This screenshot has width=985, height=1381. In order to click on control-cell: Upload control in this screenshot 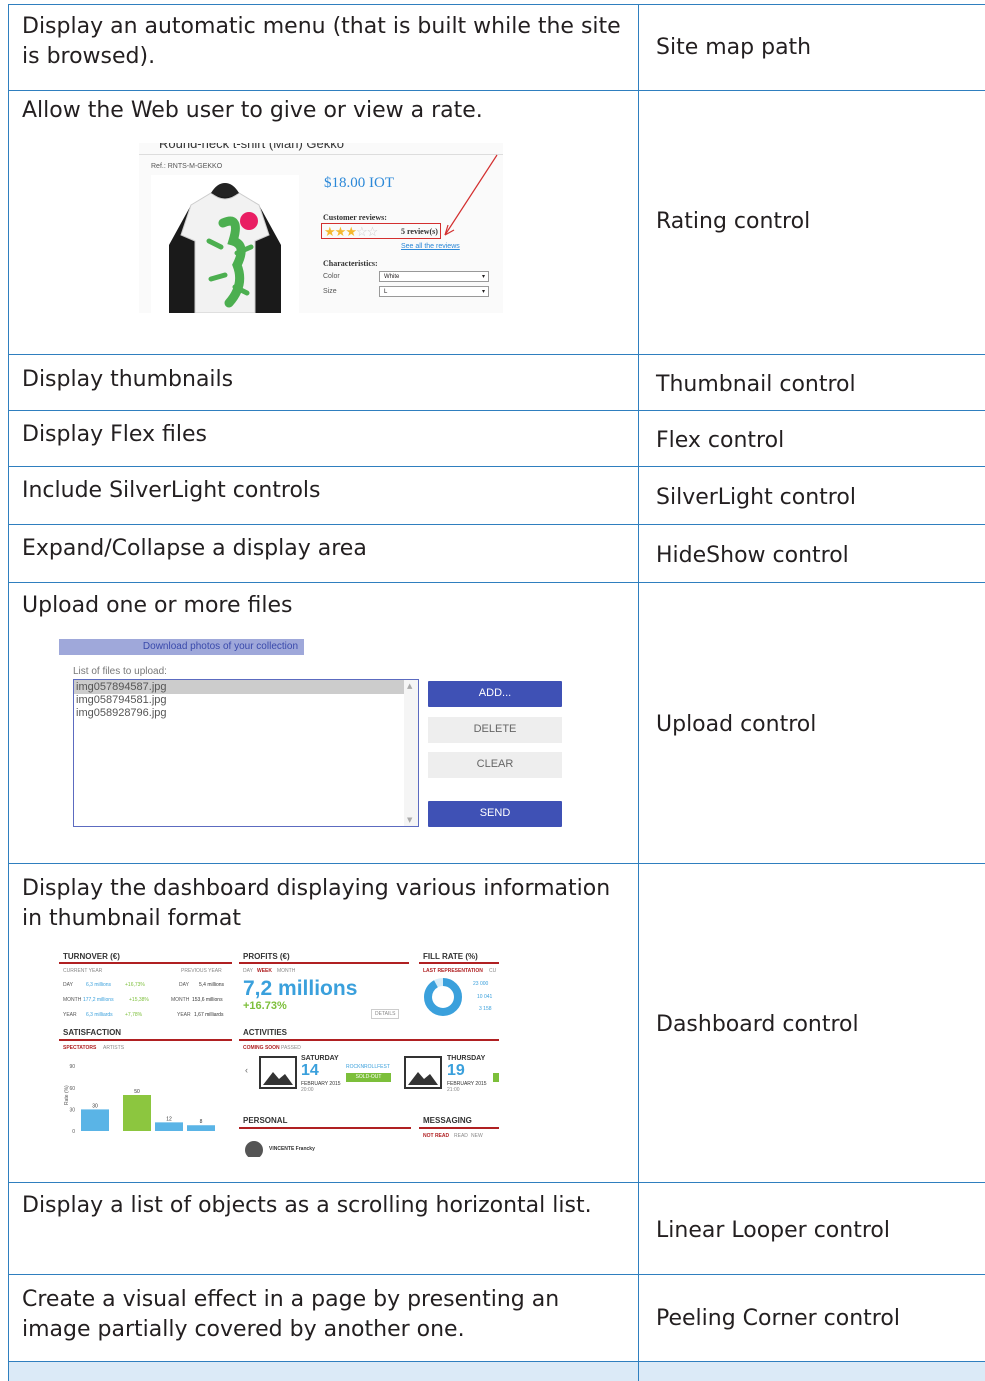, I will do `click(812, 723)`.